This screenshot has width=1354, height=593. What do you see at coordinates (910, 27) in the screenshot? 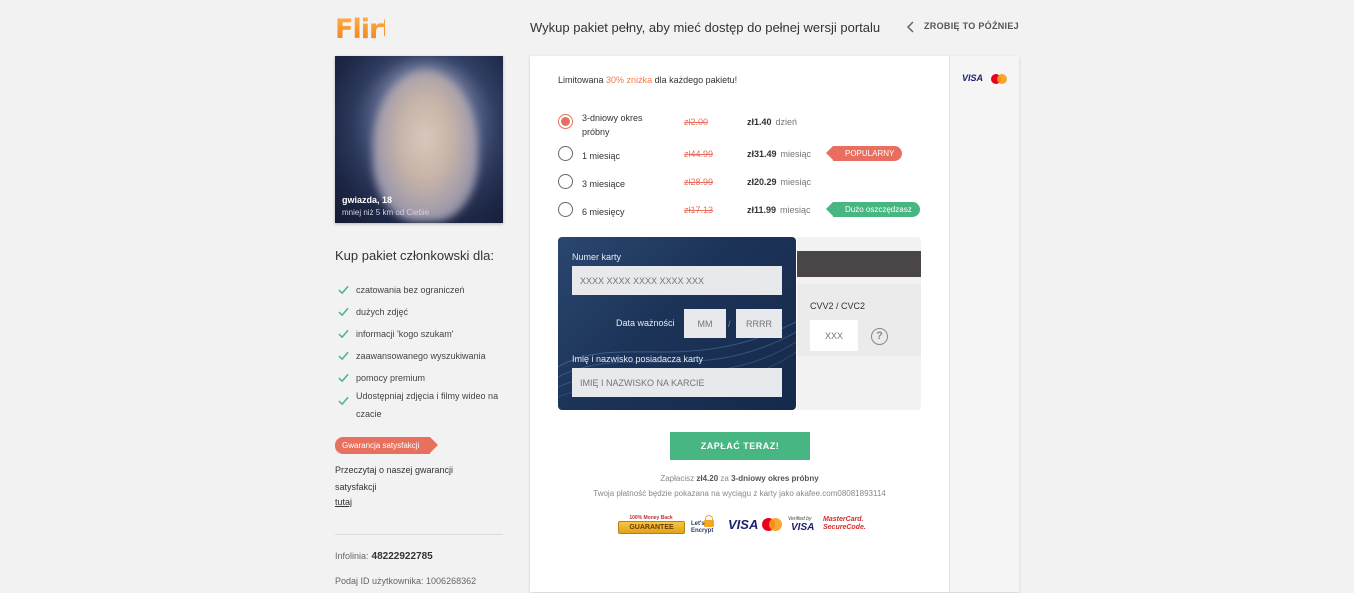
I see `chevron-left-icon` at bounding box center [910, 27].